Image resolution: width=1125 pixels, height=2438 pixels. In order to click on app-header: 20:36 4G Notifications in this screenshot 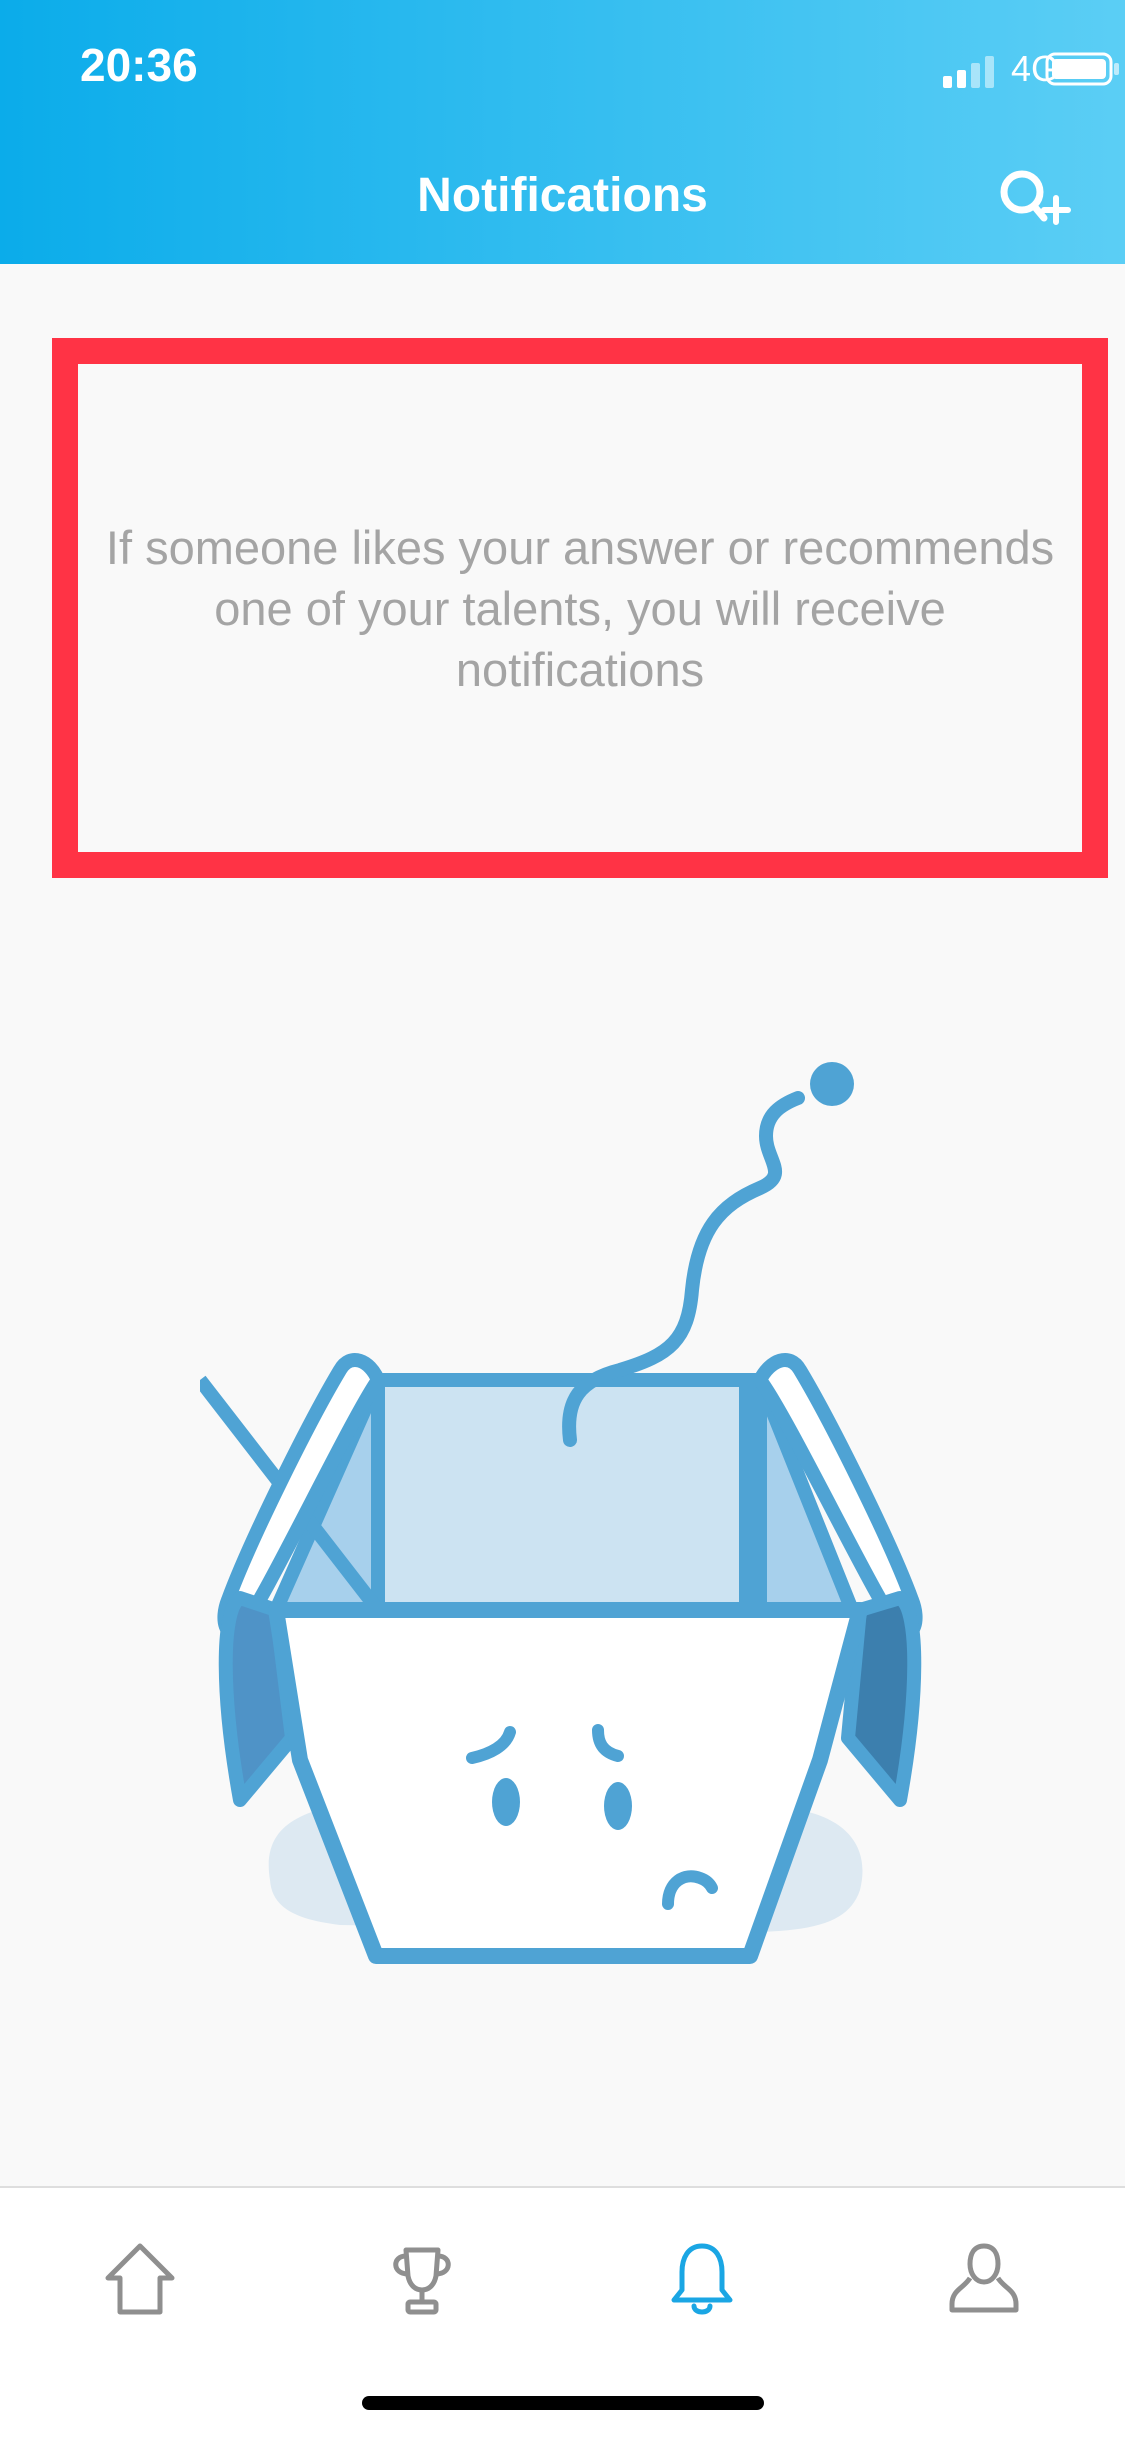, I will do `click(562, 132)`.